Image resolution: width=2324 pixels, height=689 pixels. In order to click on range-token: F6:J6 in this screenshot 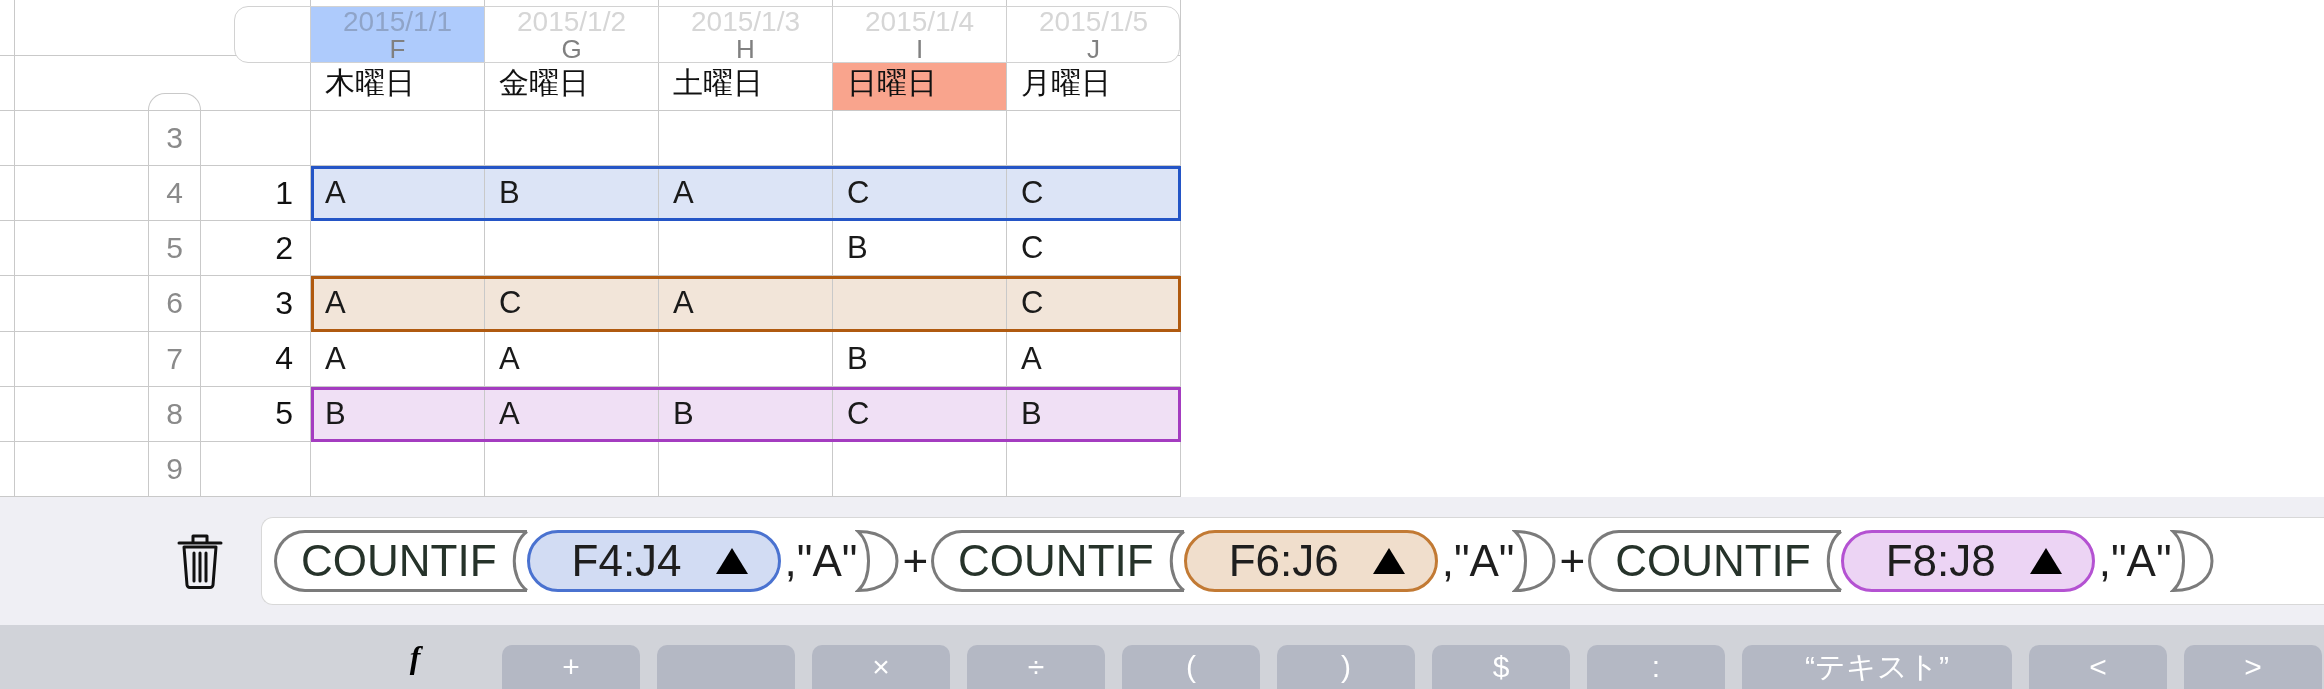, I will do `click(1310, 561)`.